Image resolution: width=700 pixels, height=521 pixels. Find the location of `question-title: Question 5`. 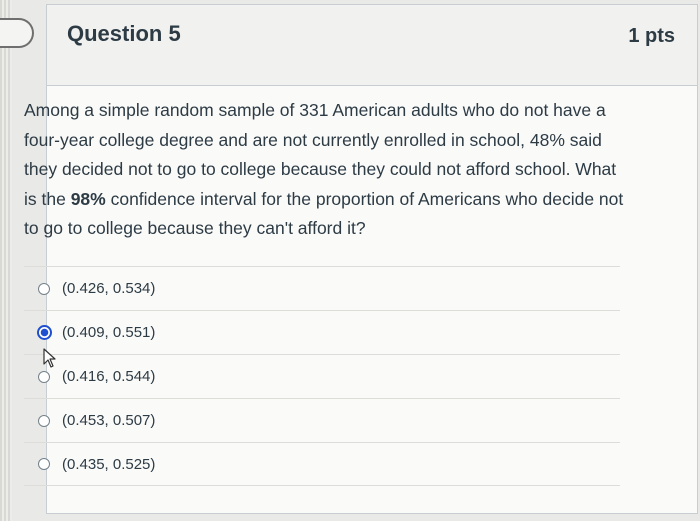

question-title: Question 5 is located at coordinates (124, 33).